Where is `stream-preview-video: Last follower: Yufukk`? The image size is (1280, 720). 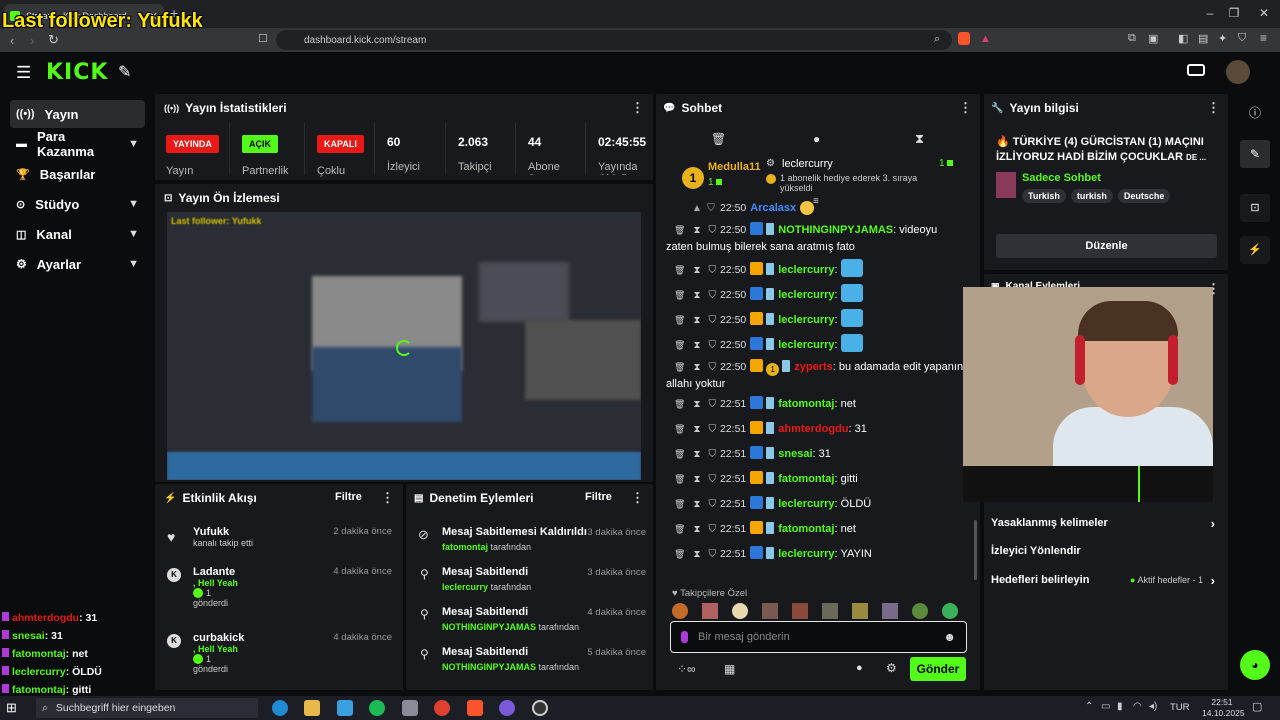
stream-preview-video: Last follower: Yufukk is located at coordinates (404, 346).